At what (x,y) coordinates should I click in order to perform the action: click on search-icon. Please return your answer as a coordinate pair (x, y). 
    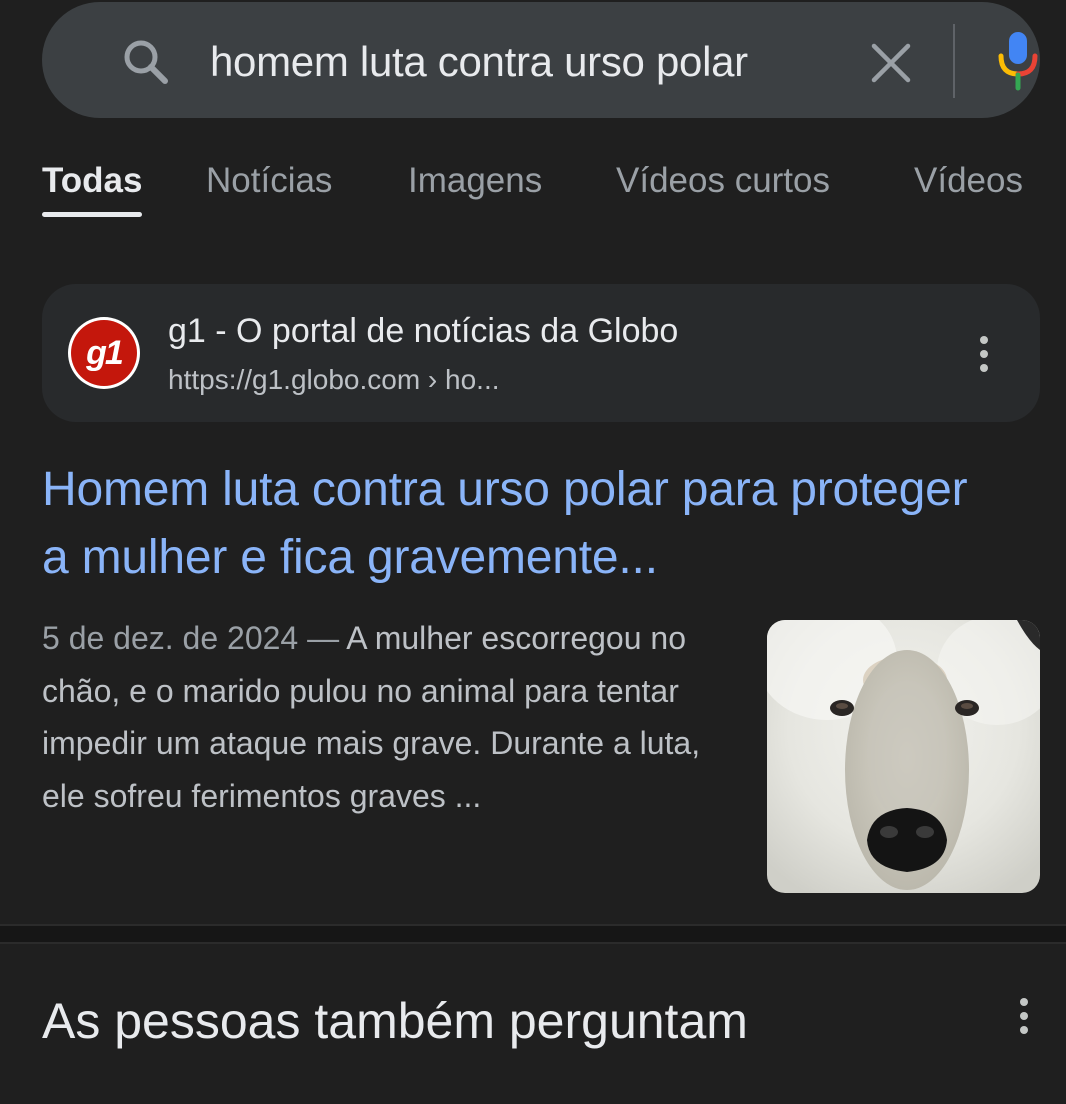
    Looking at the image, I should click on (146, 62).